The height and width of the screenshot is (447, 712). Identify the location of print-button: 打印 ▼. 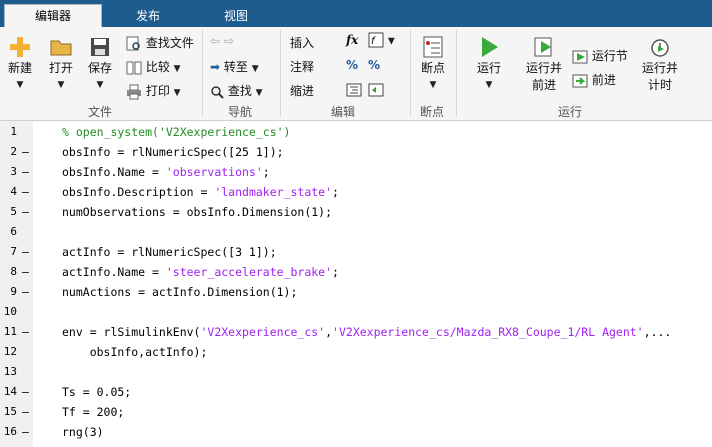
(153, 91).